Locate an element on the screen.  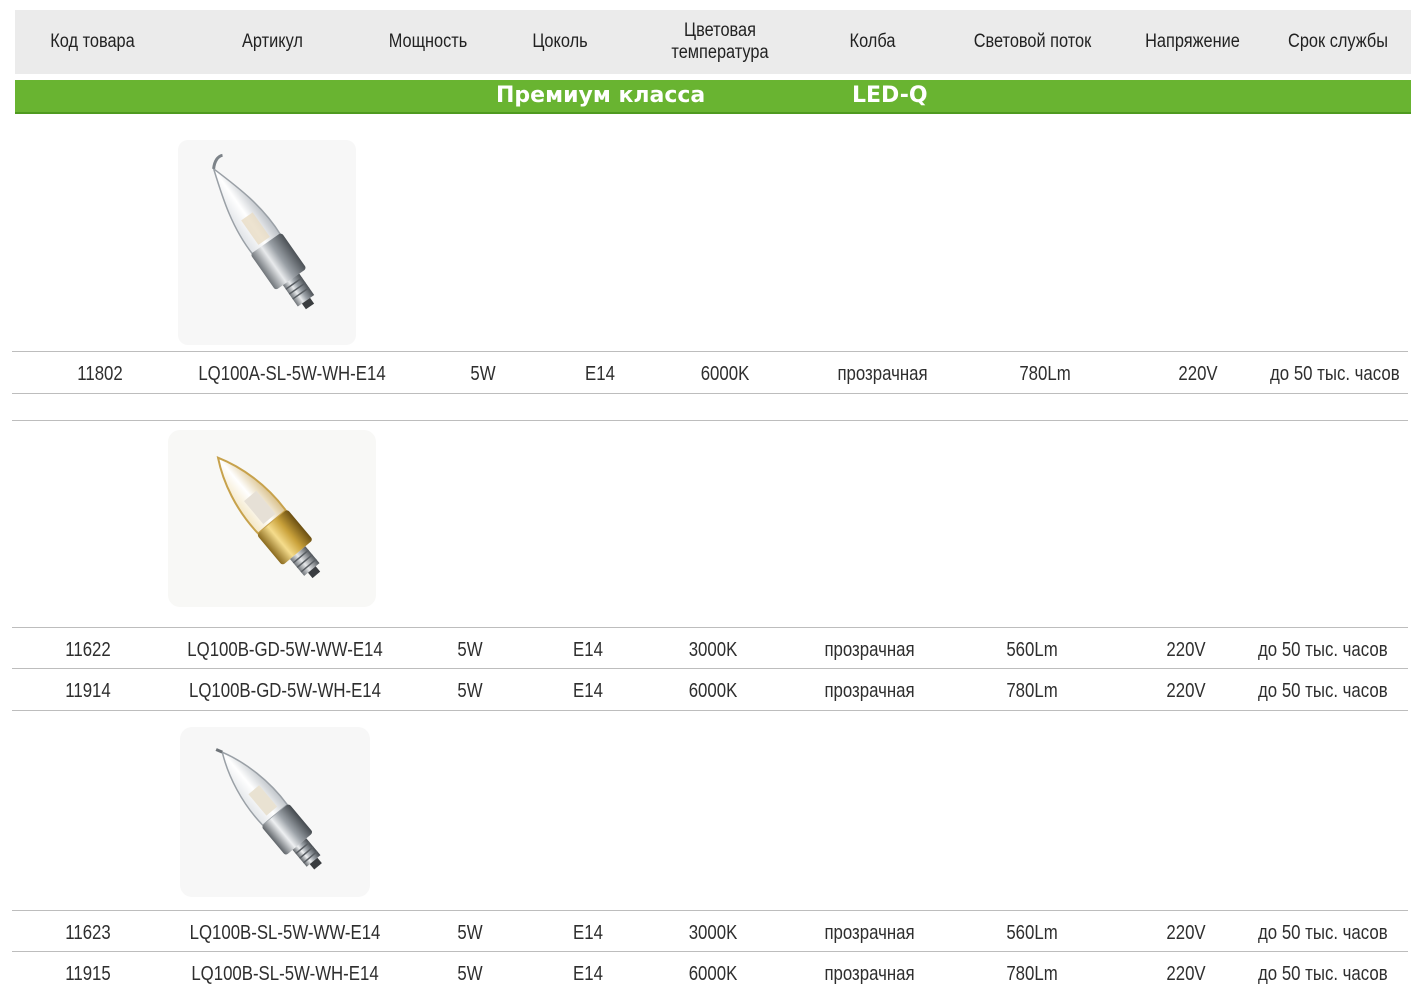
column-header-color-temp: Цветовая температура is located at coordinates (720, 42).